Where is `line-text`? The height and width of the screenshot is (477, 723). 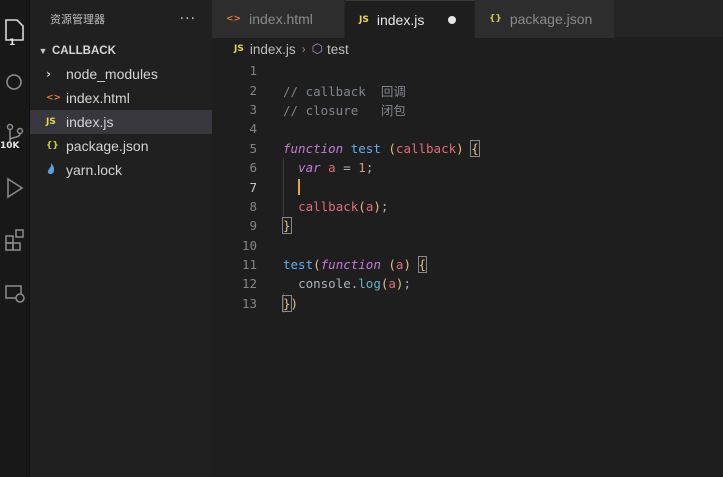
line-text is located at coordinates (292, 187).